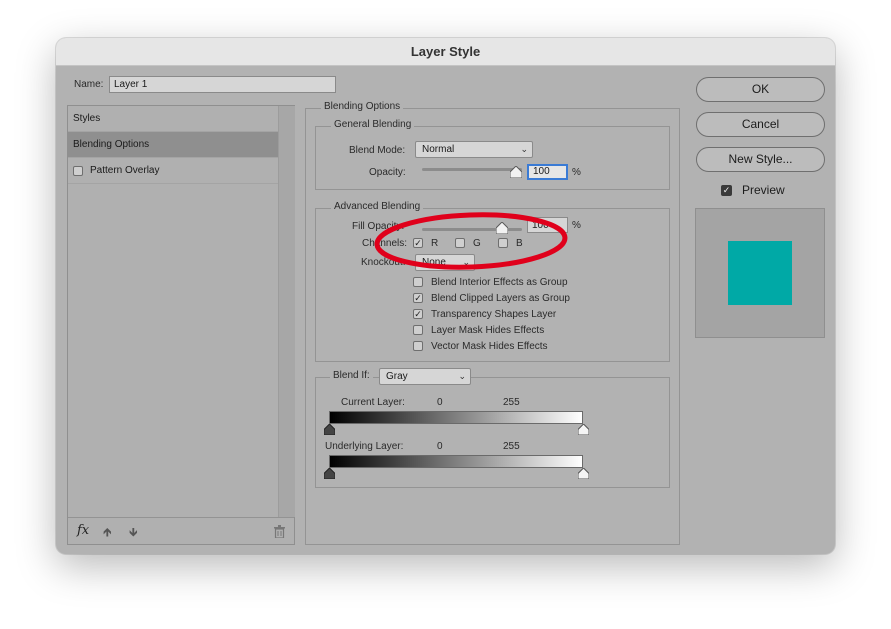 This screenshot has height=629, width=891. What do you see at coordinates (373, 124) in the screenshot?
I see `general-blending-title: General Blending` at bounding box center [373, 124].